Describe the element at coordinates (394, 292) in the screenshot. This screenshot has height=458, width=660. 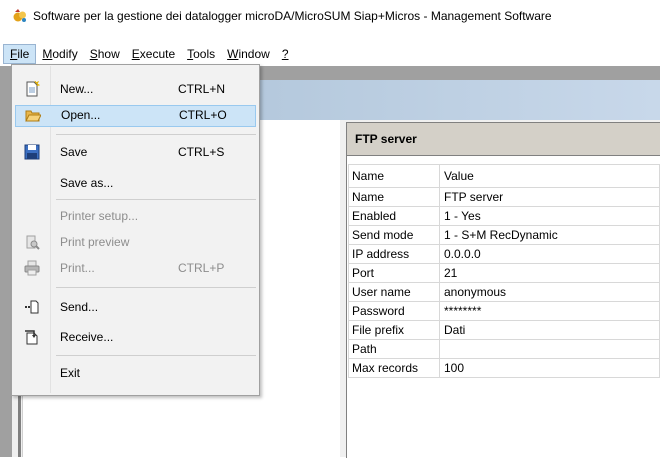
I see `grid-cell-name: User name` at that location.